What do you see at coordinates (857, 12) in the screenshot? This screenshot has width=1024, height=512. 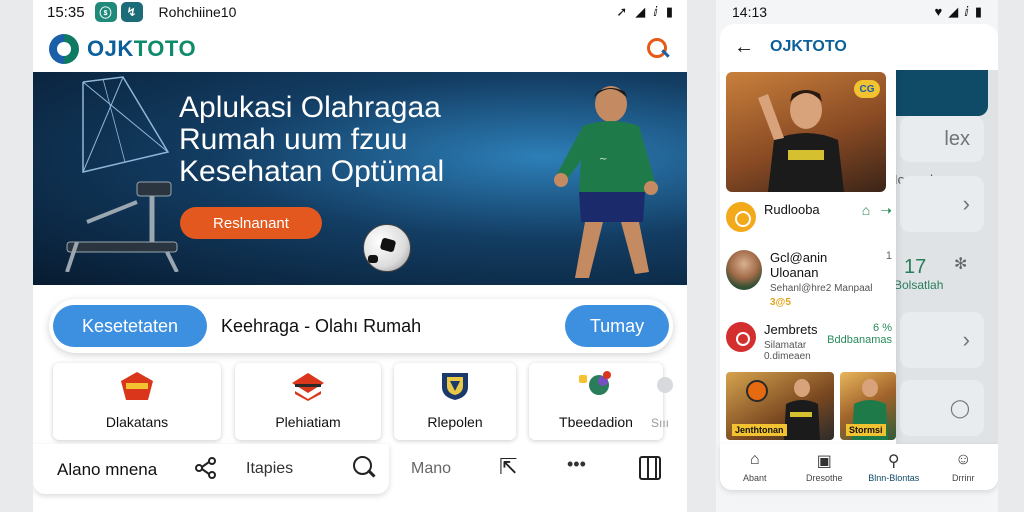 I see `status-bar-right: 14:13 ♥ ◢ ⅈ ▮` at bounding box center [857, 12].